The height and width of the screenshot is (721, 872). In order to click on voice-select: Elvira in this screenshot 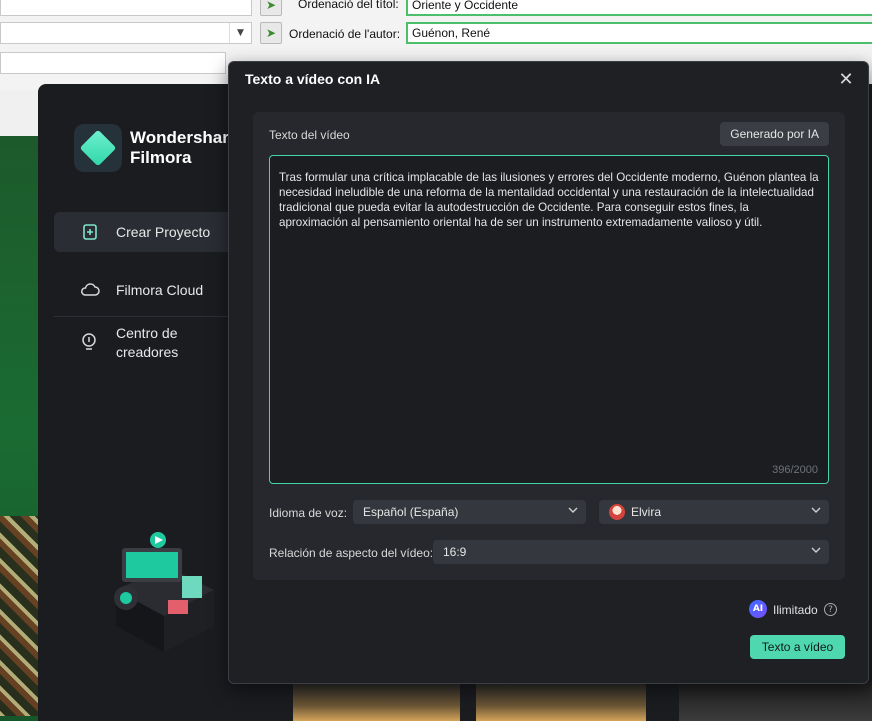, I will do `click(714, 512)`.